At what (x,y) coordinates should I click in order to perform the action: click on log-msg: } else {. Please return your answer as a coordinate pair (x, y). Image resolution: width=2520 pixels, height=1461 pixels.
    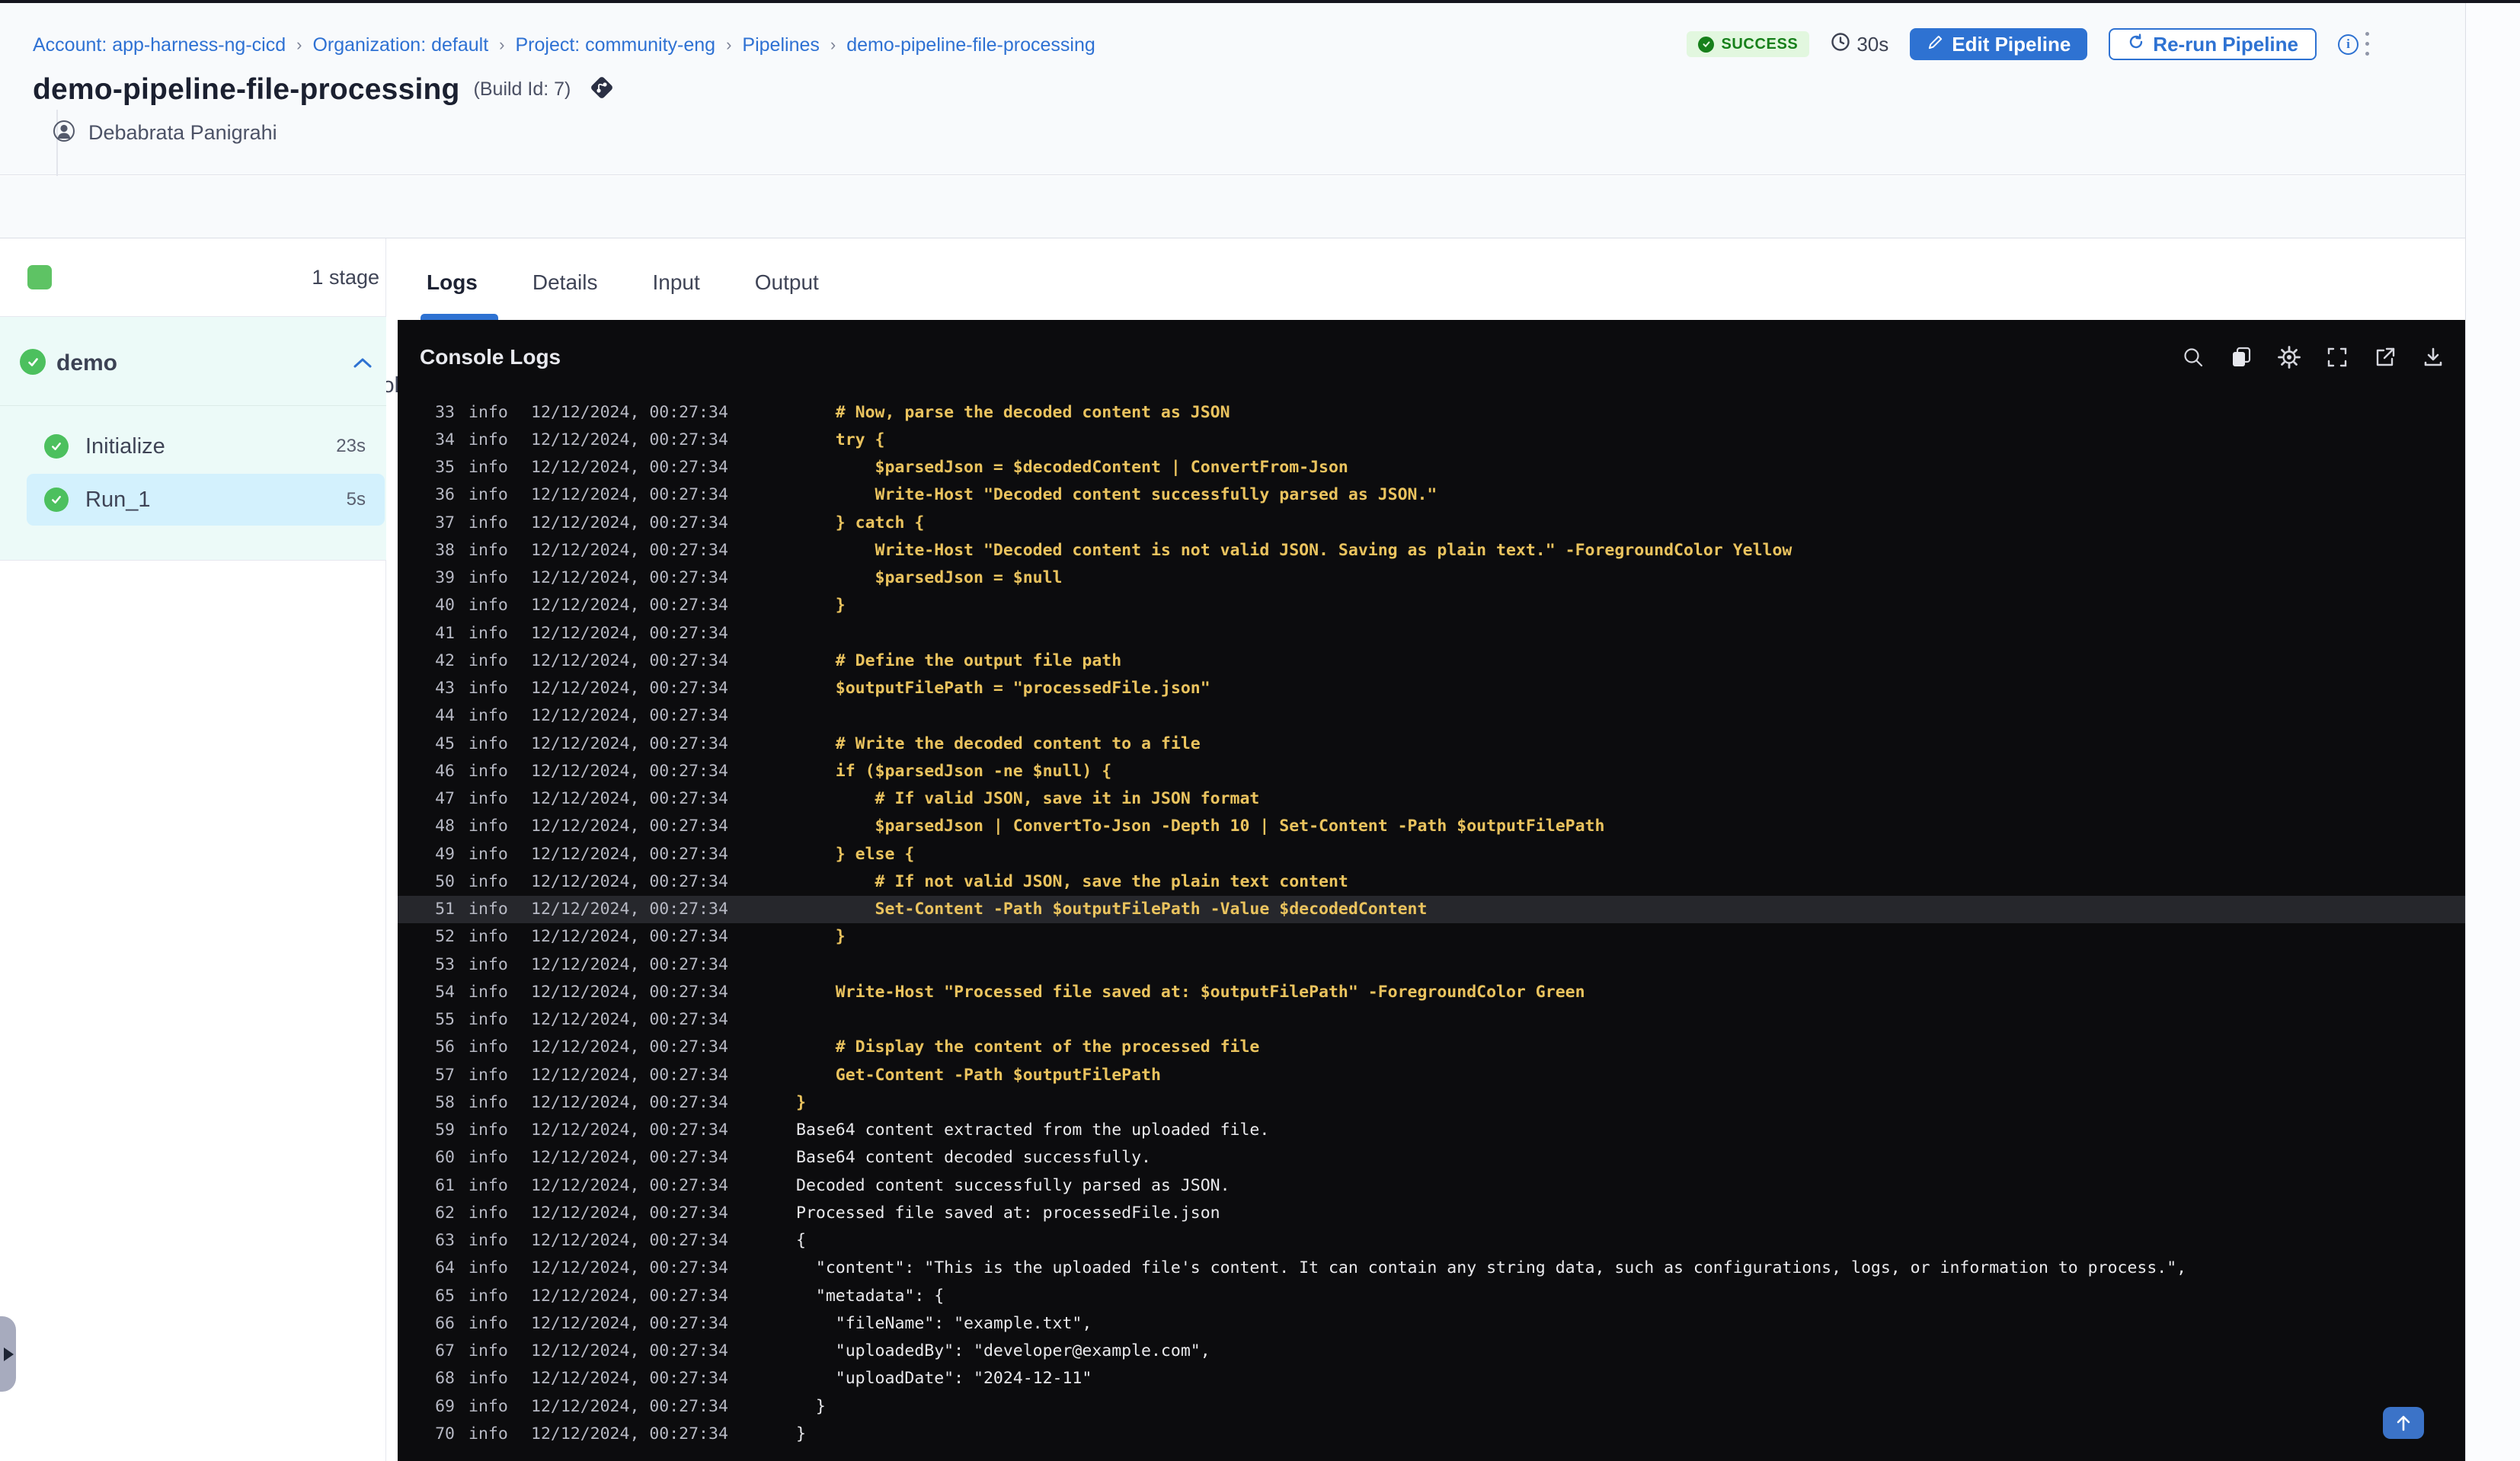
    Looking at the image, I should click on (855, 854).